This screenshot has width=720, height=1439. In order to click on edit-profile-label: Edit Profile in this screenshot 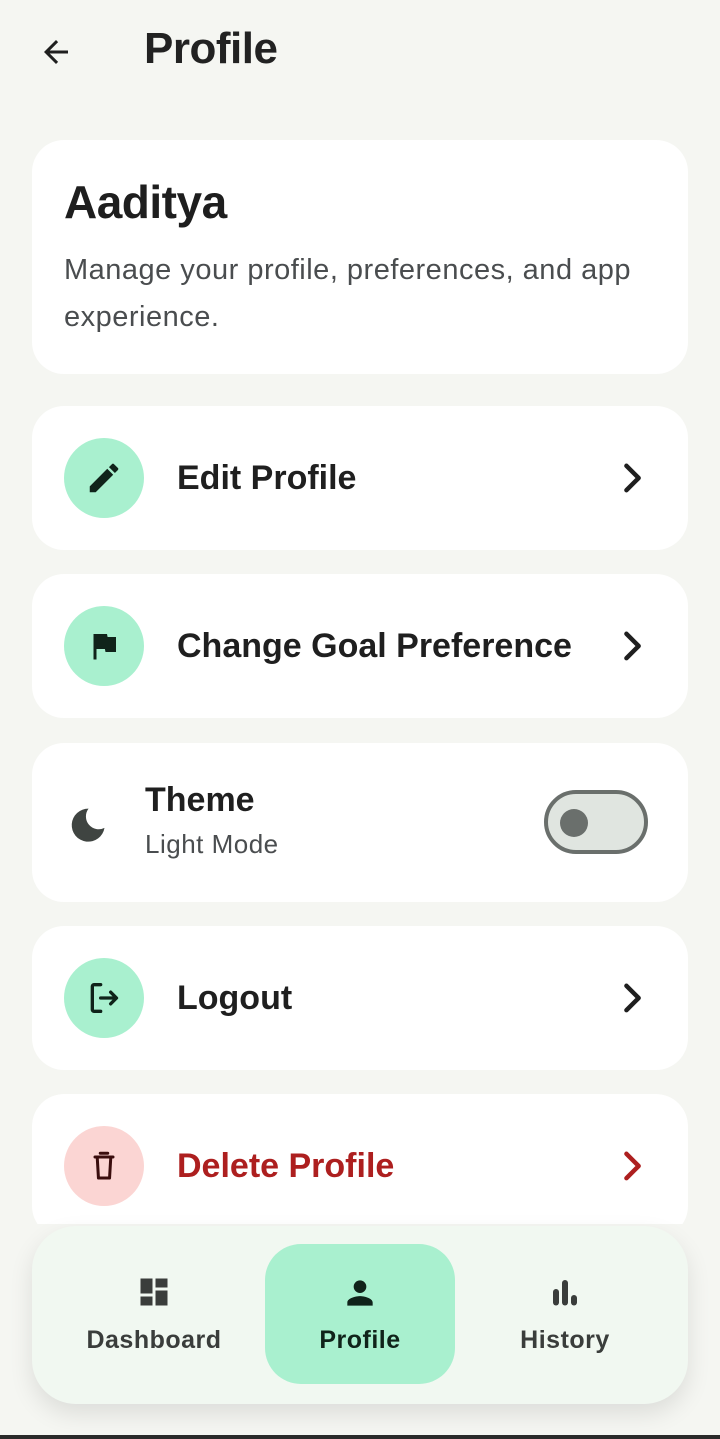, I will do `click(267, 477)`.